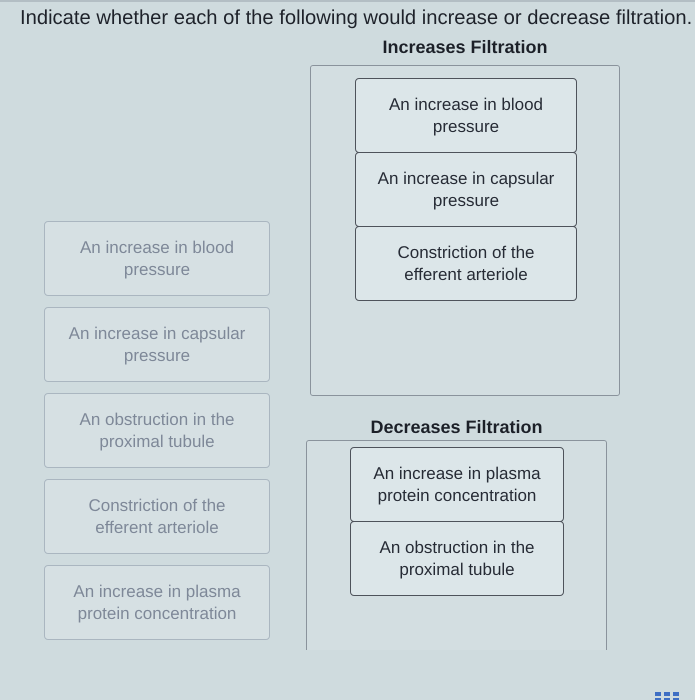 This screenshot has height=700, width=695. I want to click on instruction-text: Indicate whether each of the following would increase or decrease filtration., so click(356, 18).